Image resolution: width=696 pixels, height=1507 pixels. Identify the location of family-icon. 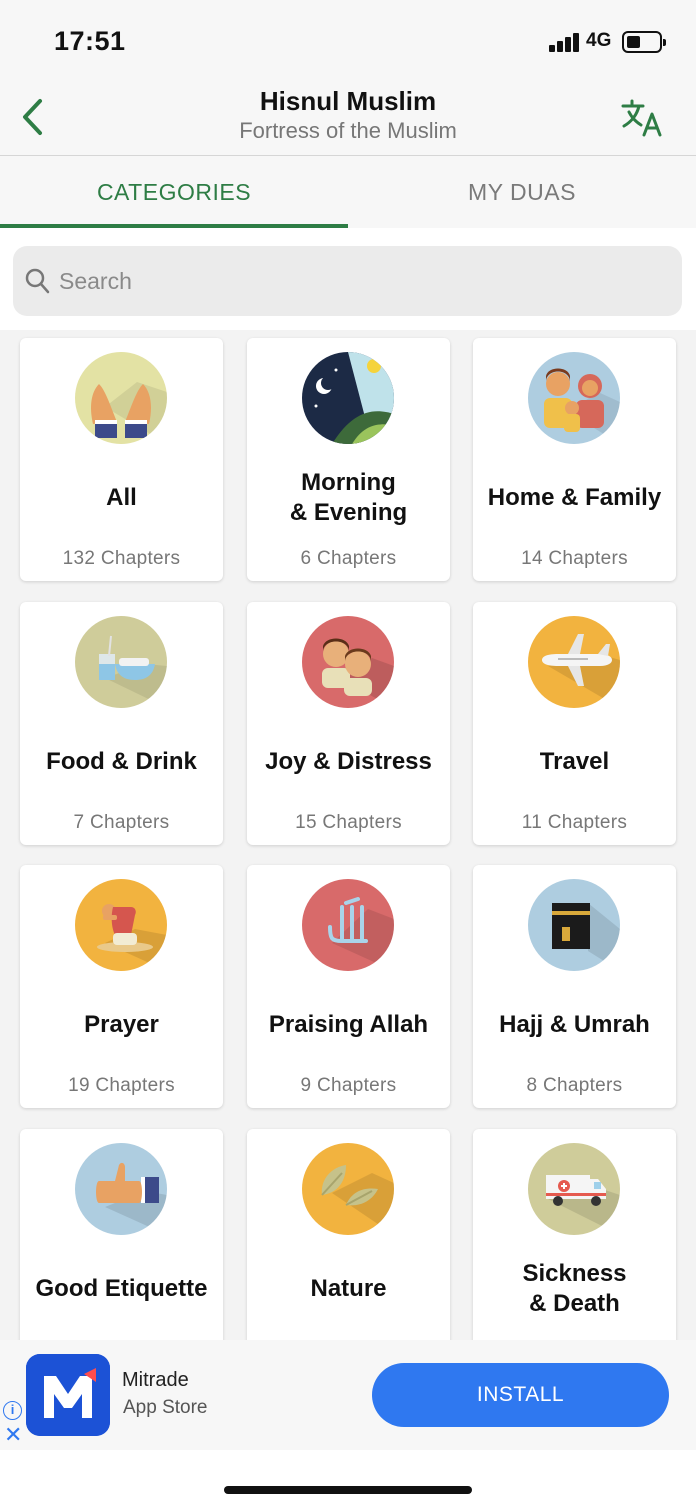
(574, 398).